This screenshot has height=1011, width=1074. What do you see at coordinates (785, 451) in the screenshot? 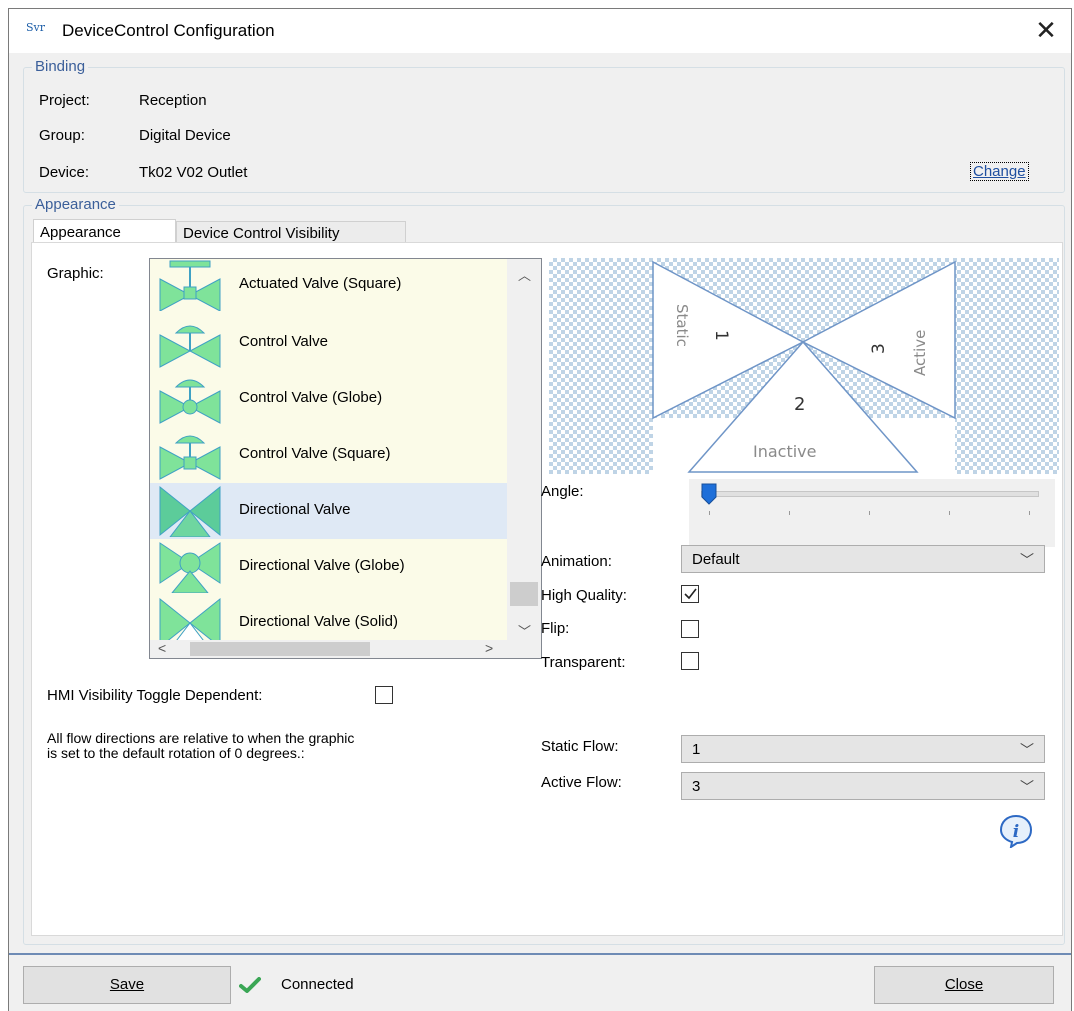
I see `inactive-label: Inactive` at bounding box center [785, 451].